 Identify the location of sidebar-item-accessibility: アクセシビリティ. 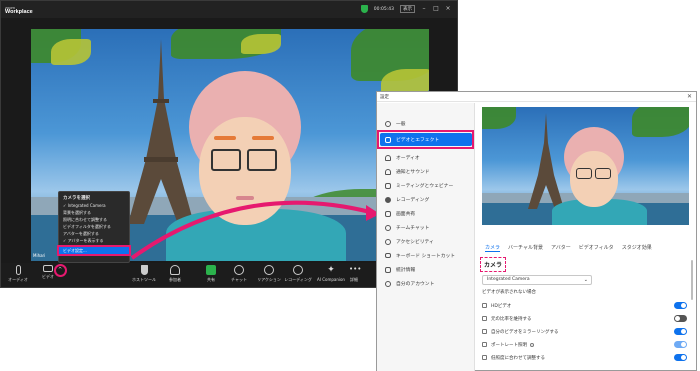
(426, 241).